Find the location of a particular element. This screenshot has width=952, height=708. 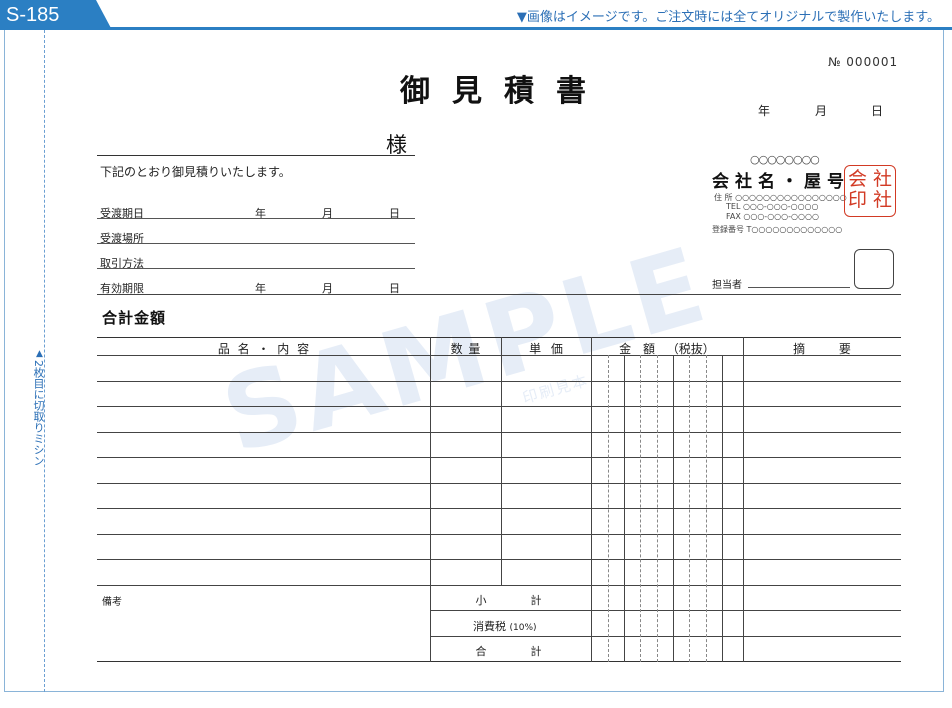

header-quantity: 数 量 is located at coordinates (465, 349).